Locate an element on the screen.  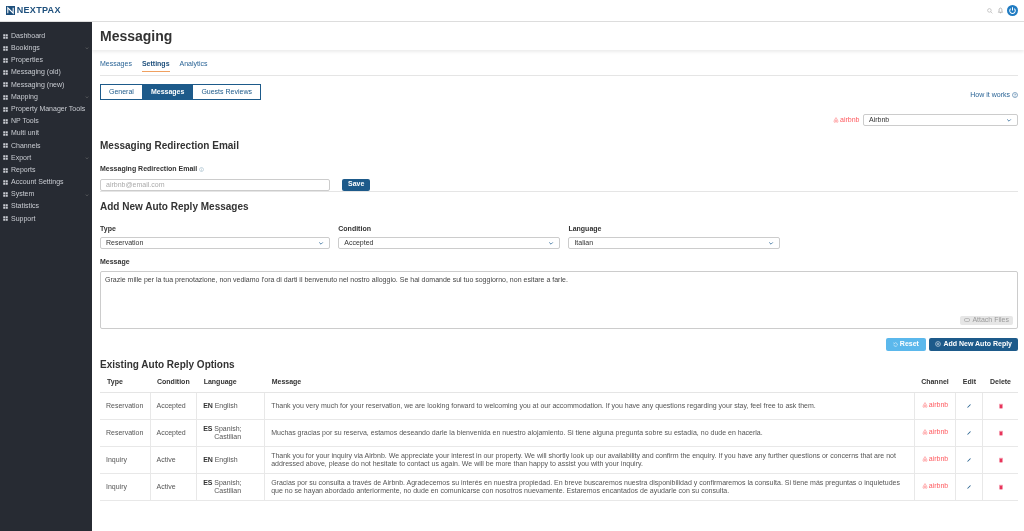
info-icon is located at coordinates (201, 169).